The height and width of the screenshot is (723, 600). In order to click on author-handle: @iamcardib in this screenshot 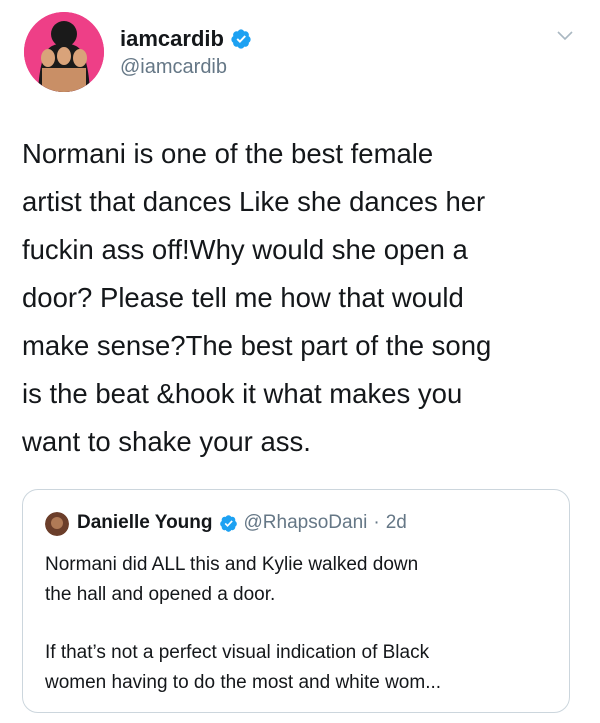, I will do `click(173, 67)`.